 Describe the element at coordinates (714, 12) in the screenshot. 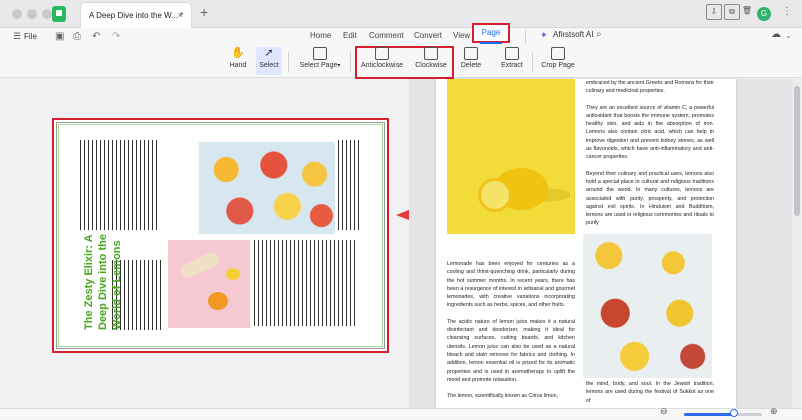

I see `save-to-device-icon: ⇩` at that location.